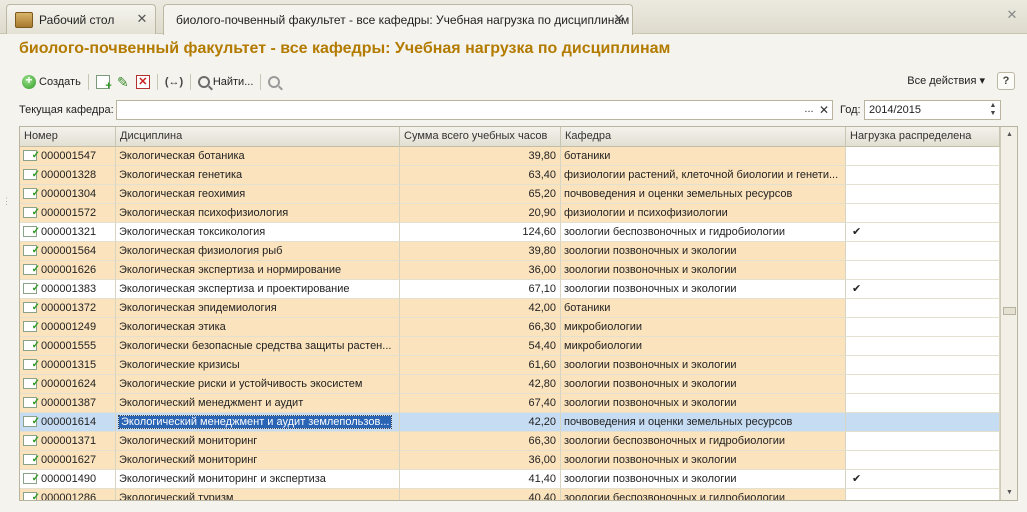 Image resolution: width=1027 pixels, height=512 pixels. Describe the element at coordinates (69, 156) in the screenshot. I see `row-number-text: 000001547` at that location.